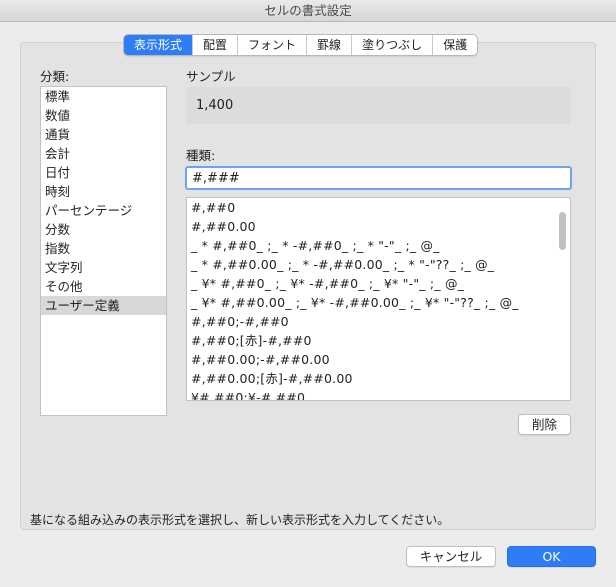 The width and height of the screenshot is (616, 587). Describe the element at coordinates (103, 210) in the screenshot. I see `category-item-percentage: パーセンテージ` at that location.